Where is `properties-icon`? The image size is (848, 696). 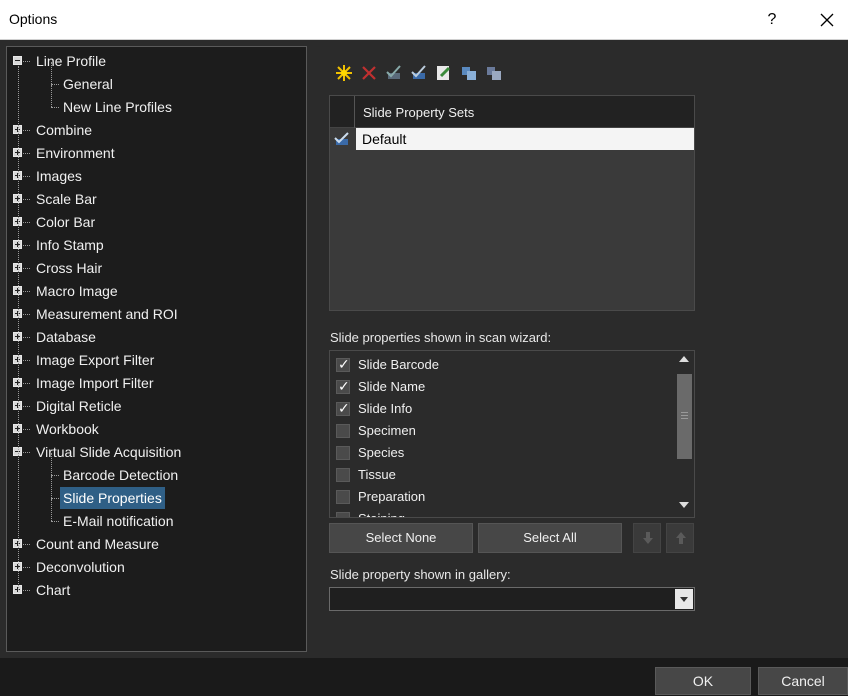 properties-icon is located at coordinates (444, 73).